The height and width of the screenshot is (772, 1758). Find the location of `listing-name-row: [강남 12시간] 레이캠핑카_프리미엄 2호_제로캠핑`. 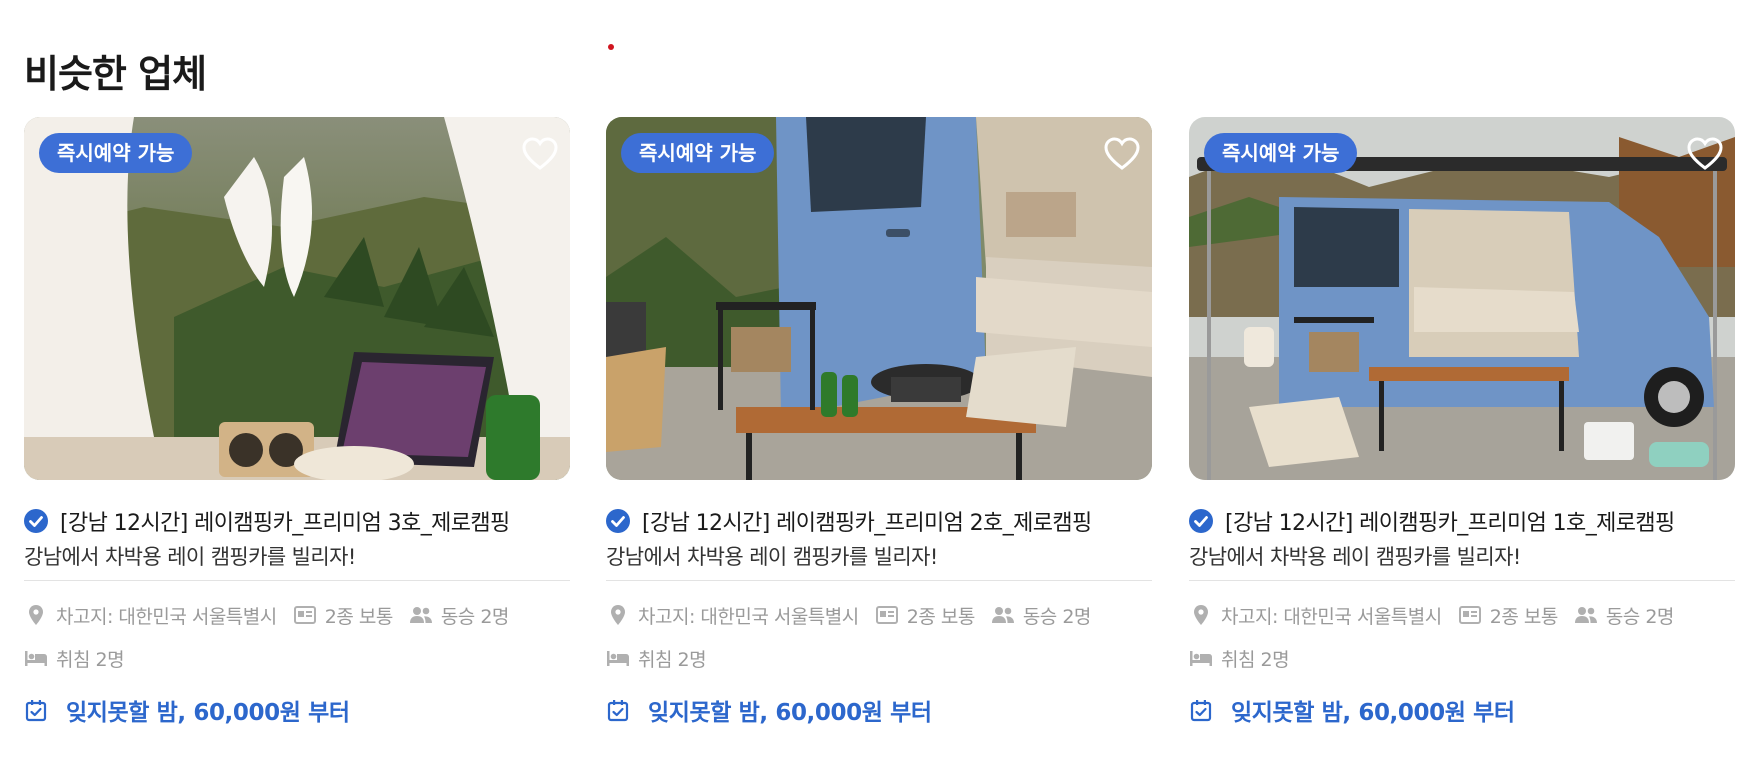

listing-name-row: [강남 12시간] 레이캠핑카_프리미엄 2호_제로캠핑 is located at coordinates (879, 521).